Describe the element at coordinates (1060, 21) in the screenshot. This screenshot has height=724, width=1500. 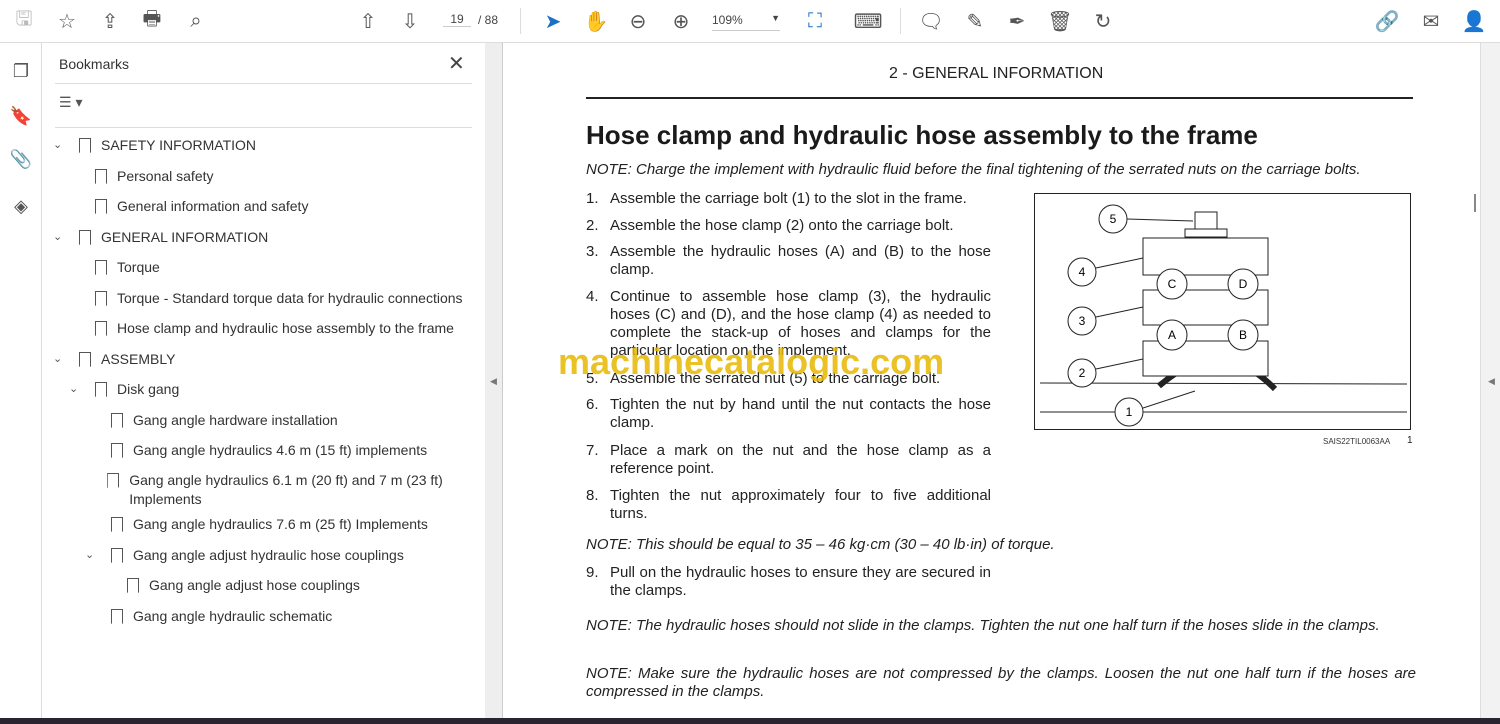
I see `delete-icon: 🗑` at that location.